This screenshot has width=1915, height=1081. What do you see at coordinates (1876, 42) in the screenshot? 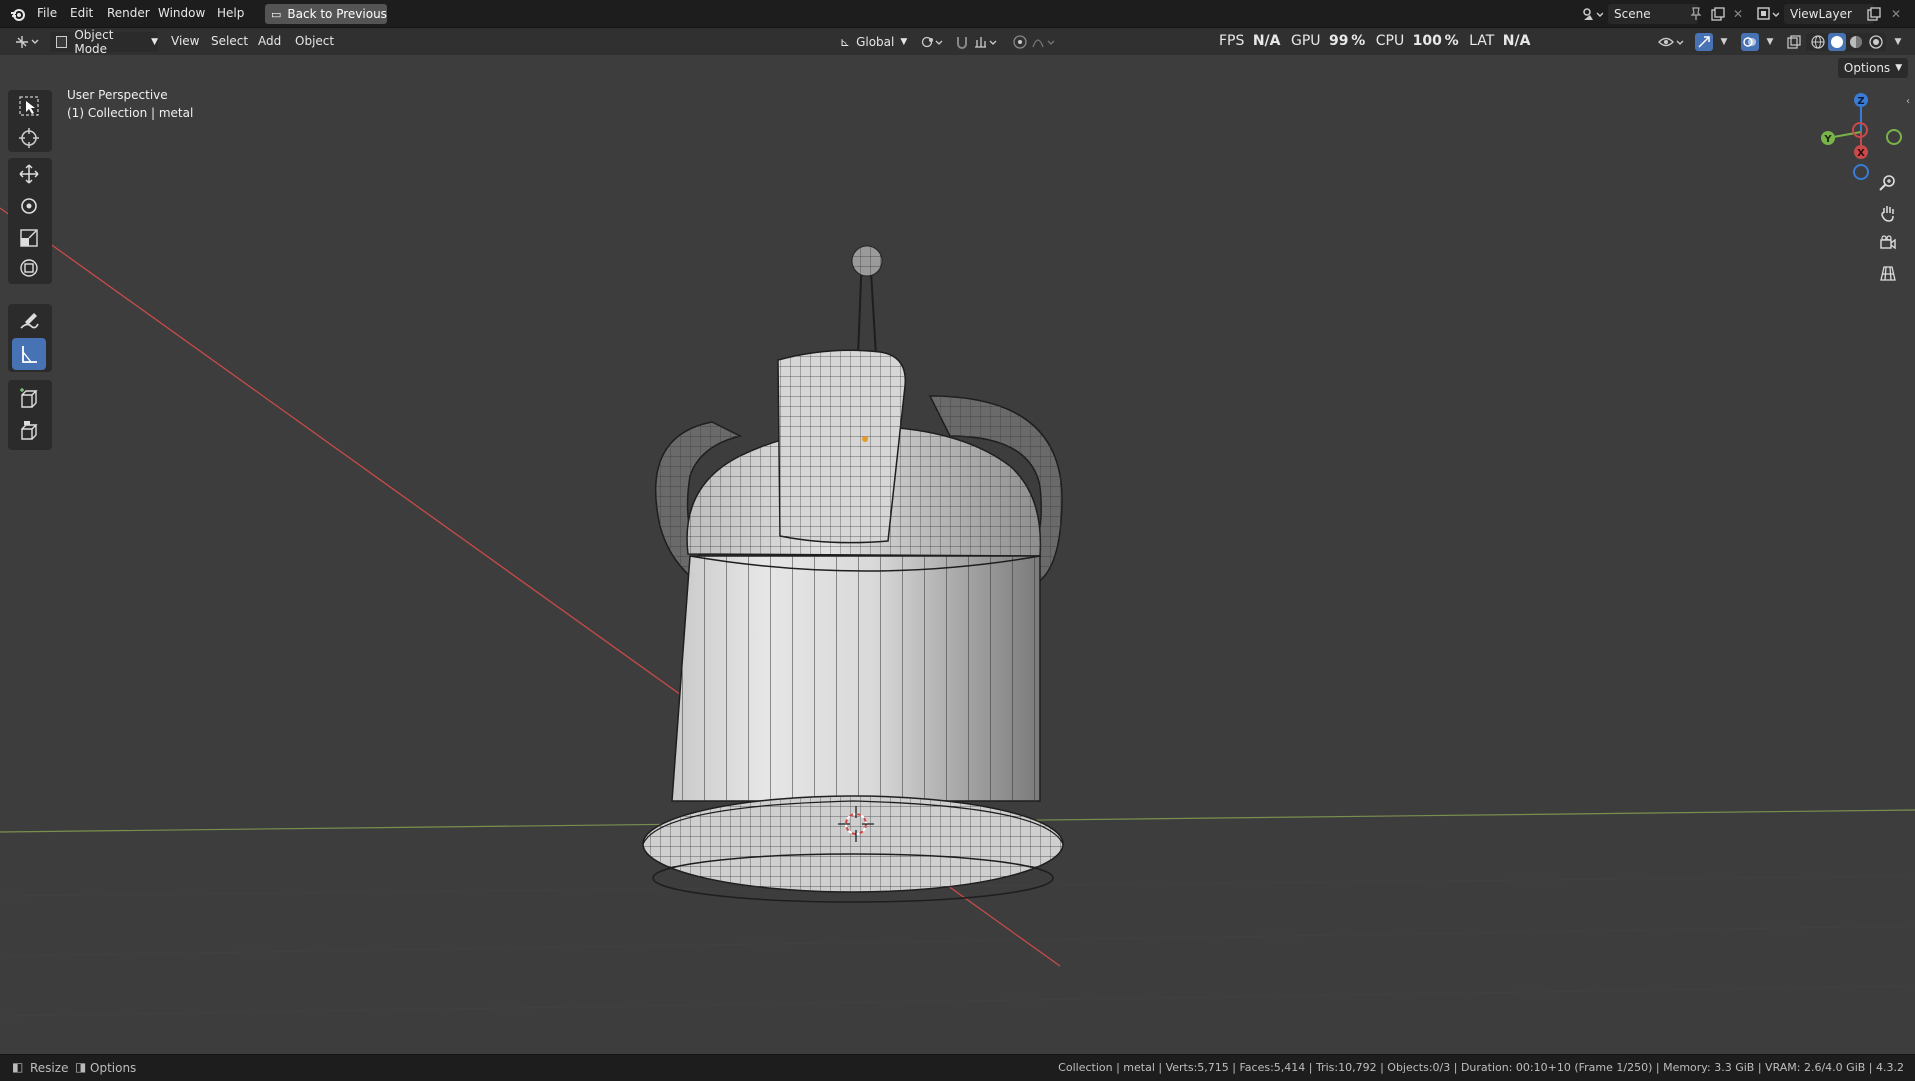
I see `rendered-shading-icon` at bounding box center [1876, 42].